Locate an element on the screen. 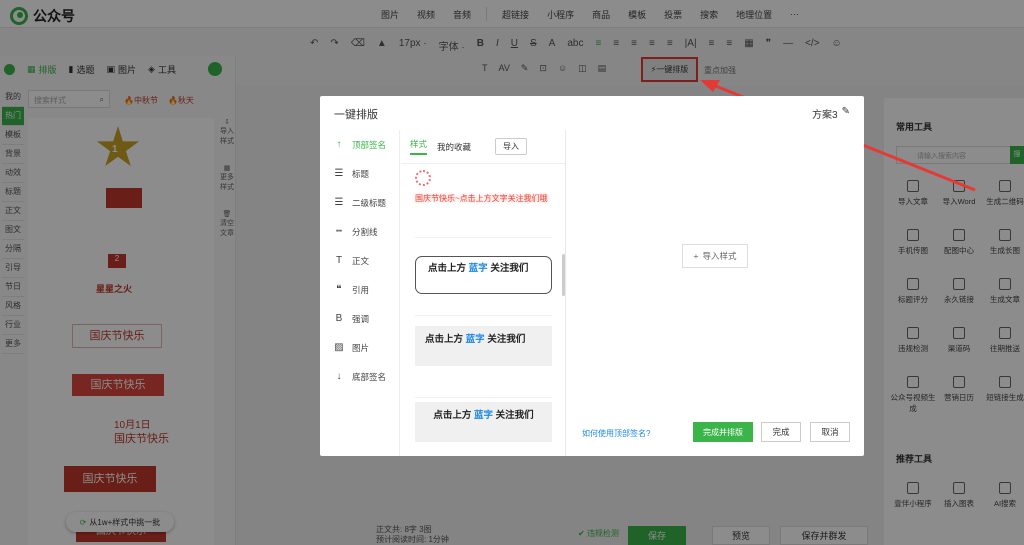 Image resolution: width=1024 pixels, height=545 pixels. nav-item-label: 引用 is located at coordinates (361, 289).